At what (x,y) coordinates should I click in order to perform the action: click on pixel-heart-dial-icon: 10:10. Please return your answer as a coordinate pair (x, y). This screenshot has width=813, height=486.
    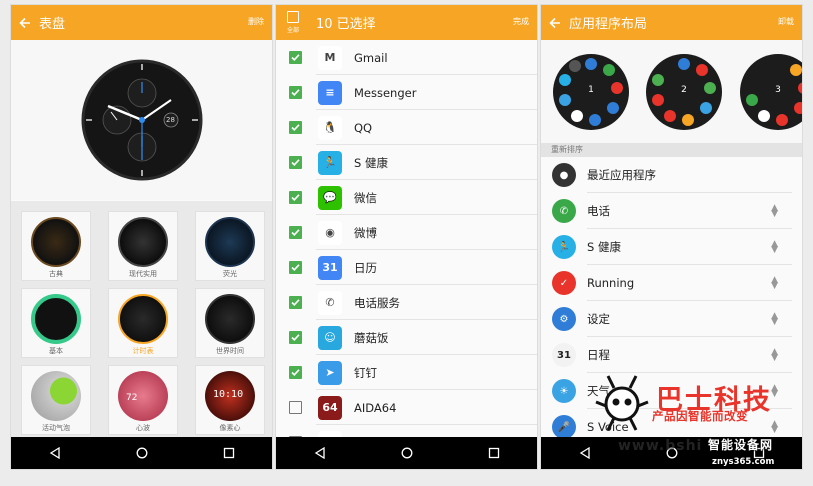
    Looking at the image, I should click on (230, 396).